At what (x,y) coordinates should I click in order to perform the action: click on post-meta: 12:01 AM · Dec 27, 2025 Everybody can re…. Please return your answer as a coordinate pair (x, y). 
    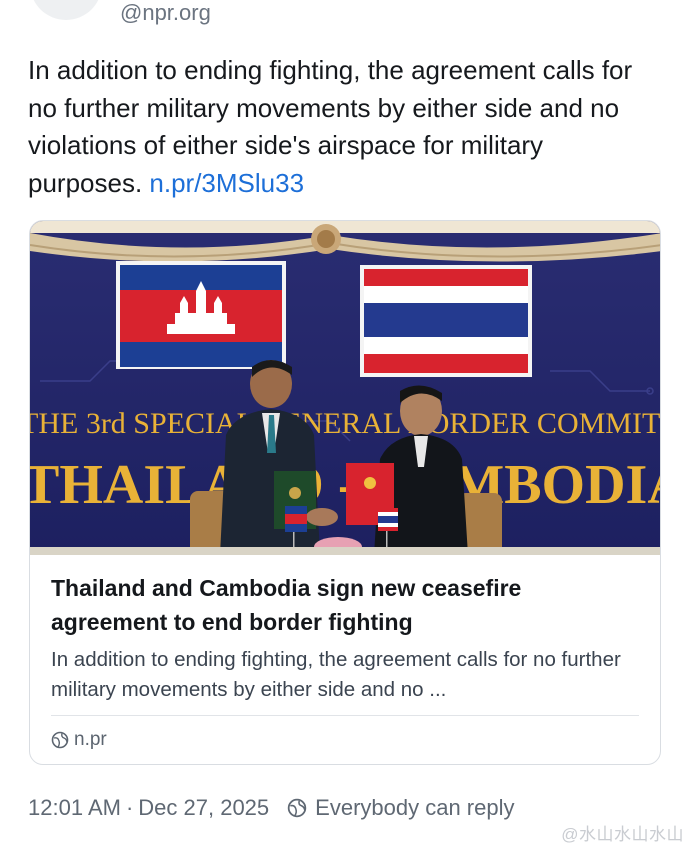
    Looking at the image, I should click on (271, 808).